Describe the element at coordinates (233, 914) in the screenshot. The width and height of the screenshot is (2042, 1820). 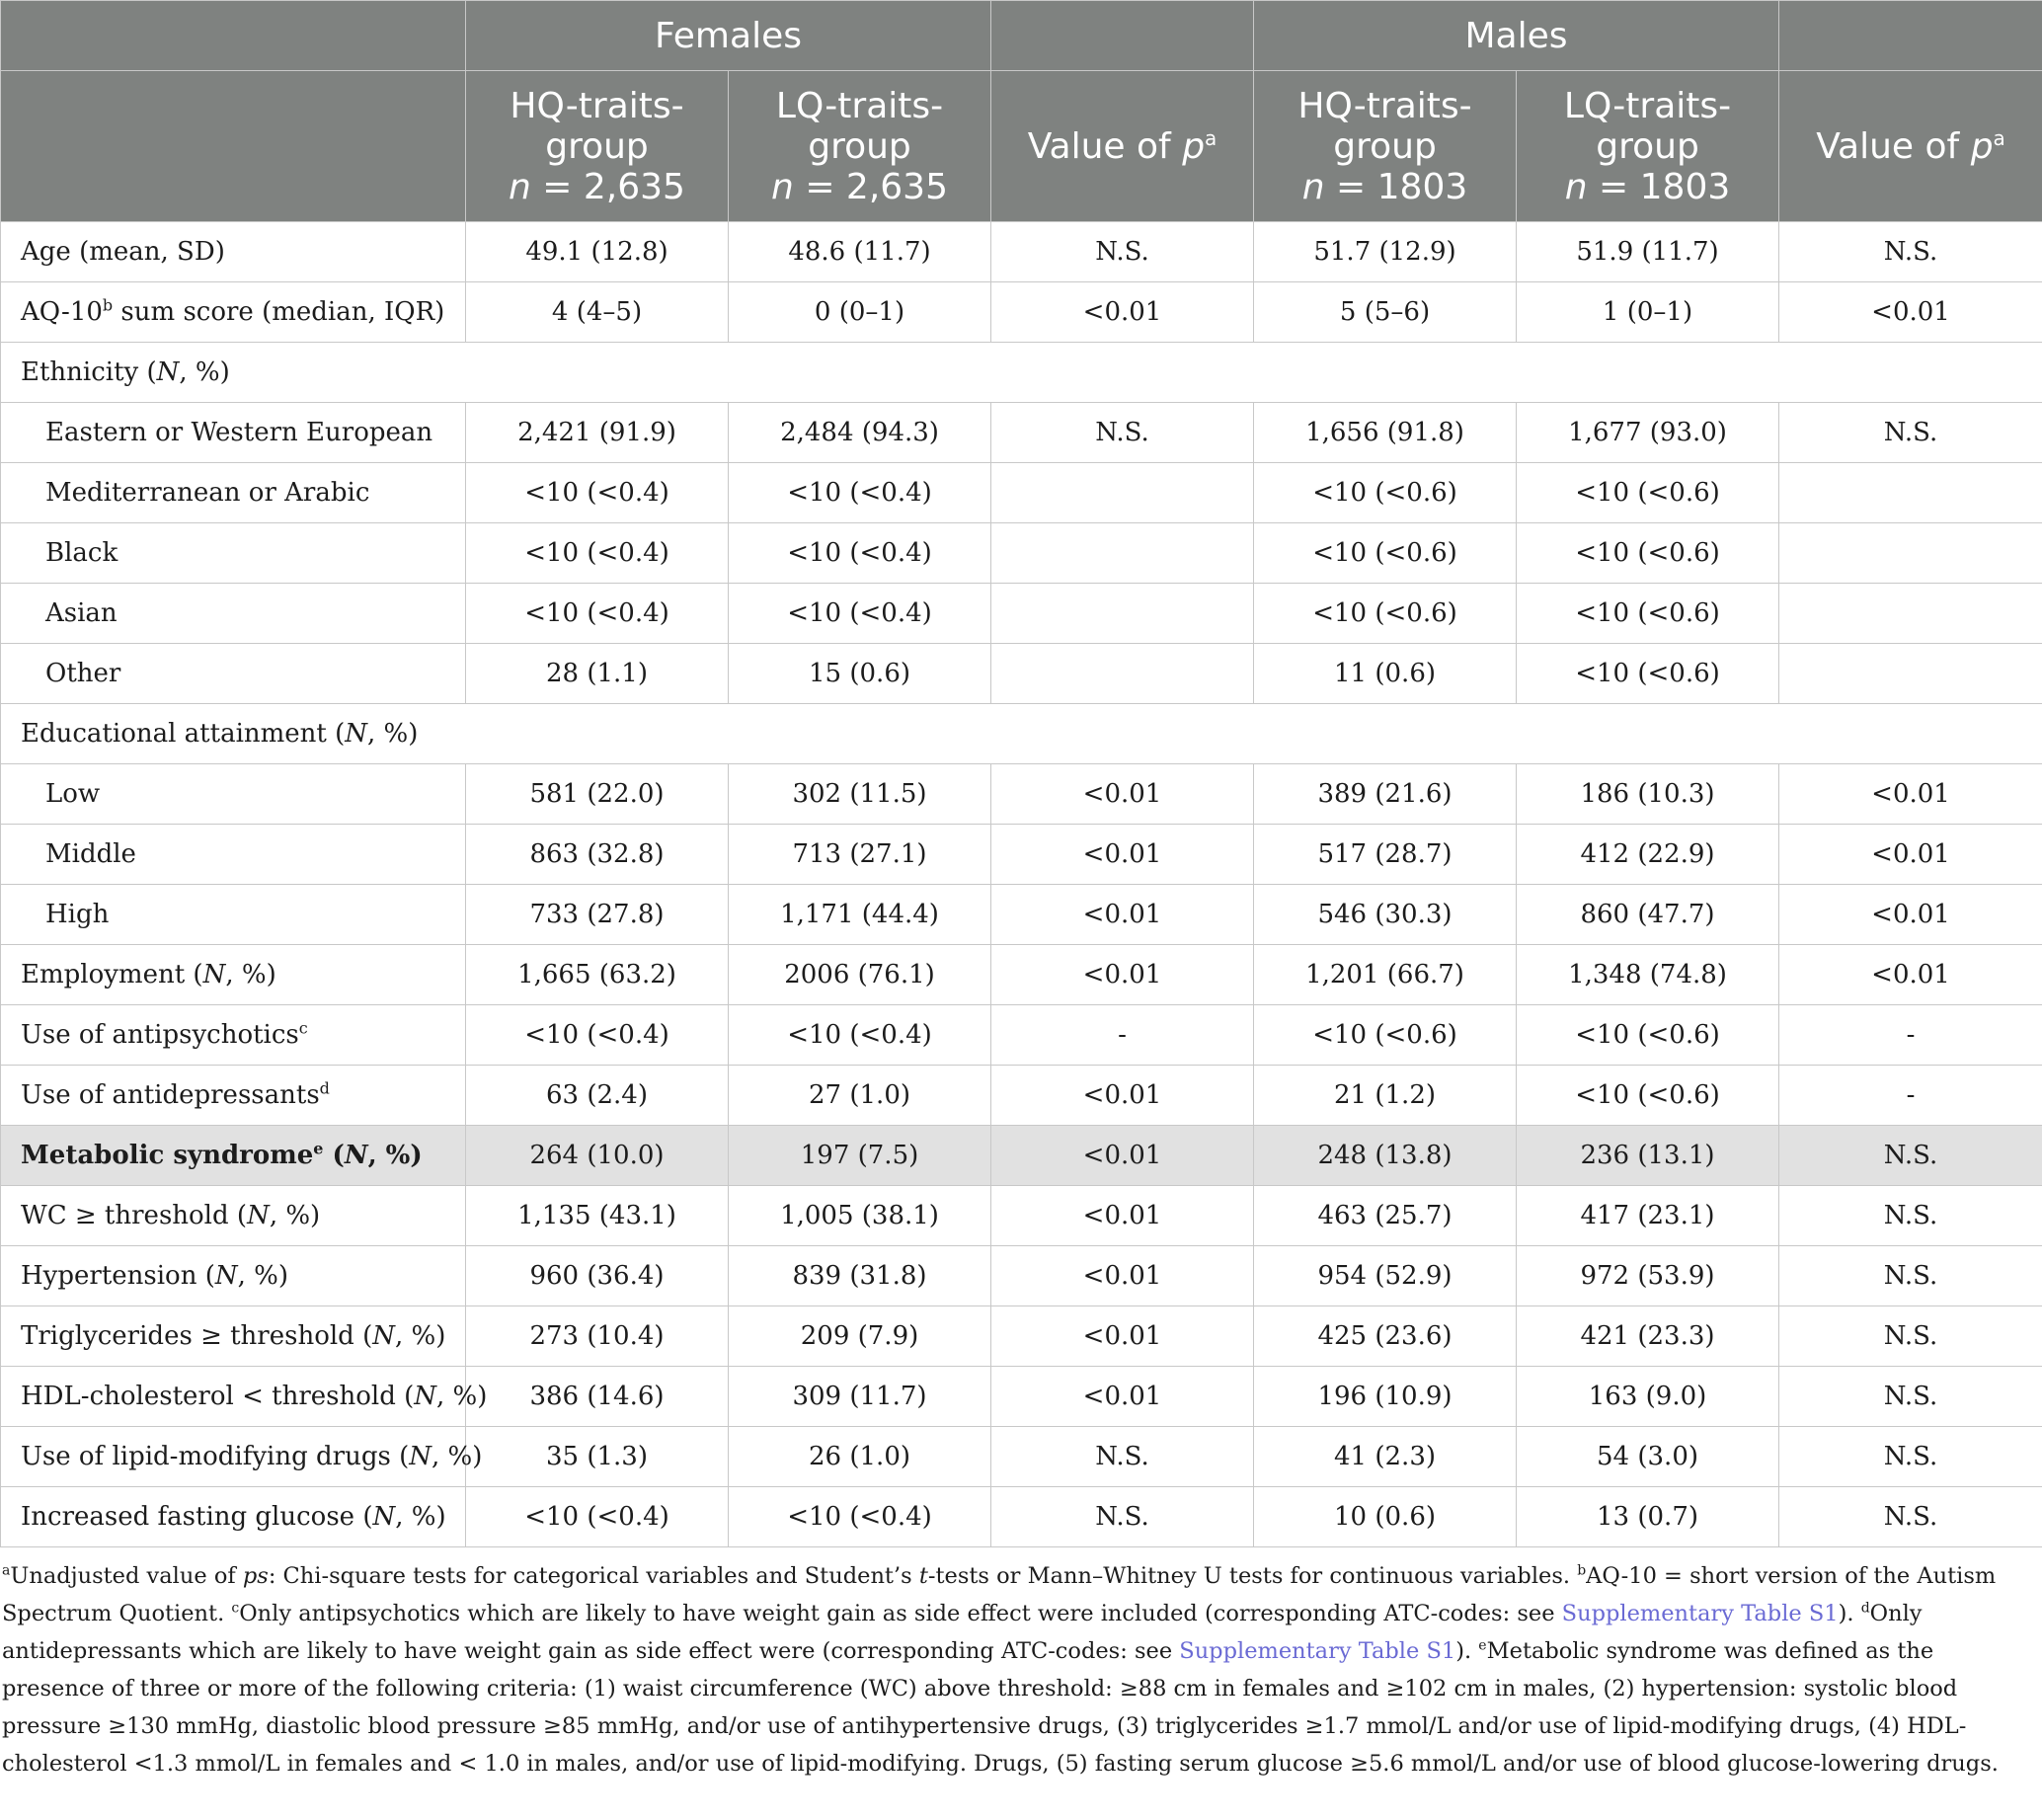
I see `row-label: High` at that location.